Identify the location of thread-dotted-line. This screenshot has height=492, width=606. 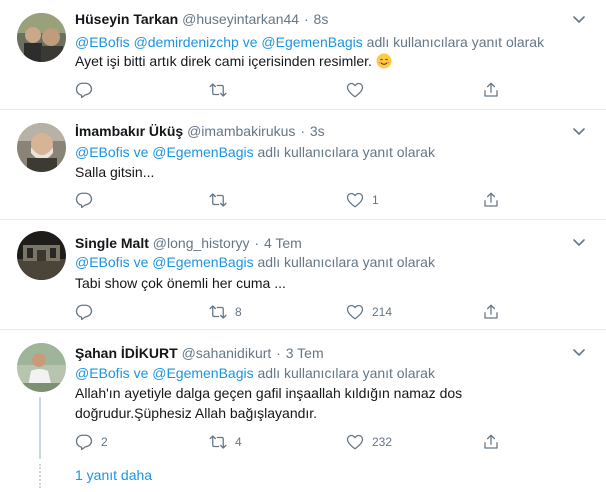
(40, 476).